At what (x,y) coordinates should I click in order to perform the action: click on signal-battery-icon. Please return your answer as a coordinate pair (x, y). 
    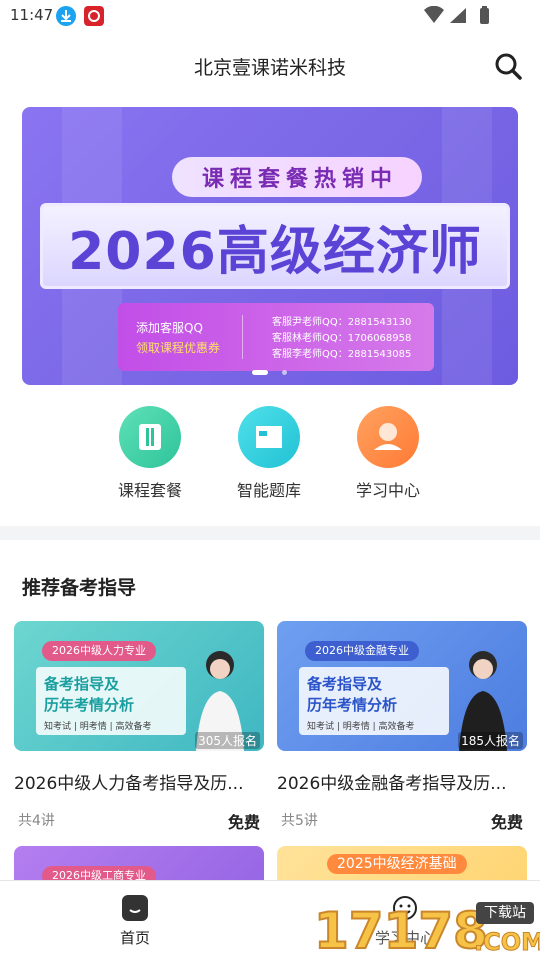
    Looking at the image, I should click on (456, 15).